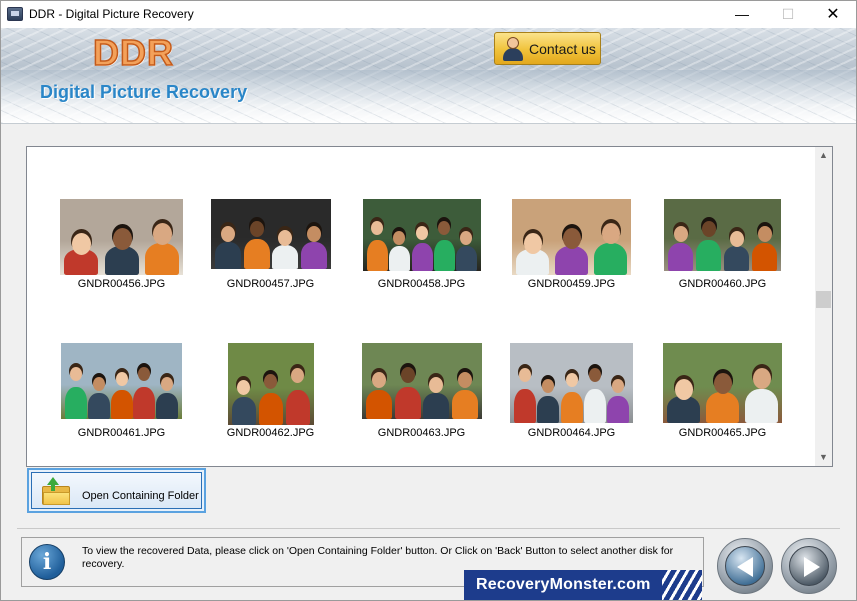 The height and width of the screenshot is (601, 857). Describe the element at coordinates (421, 284) in the screenshot. I see `file-name-label: GNDR00458.JPG` at that location.